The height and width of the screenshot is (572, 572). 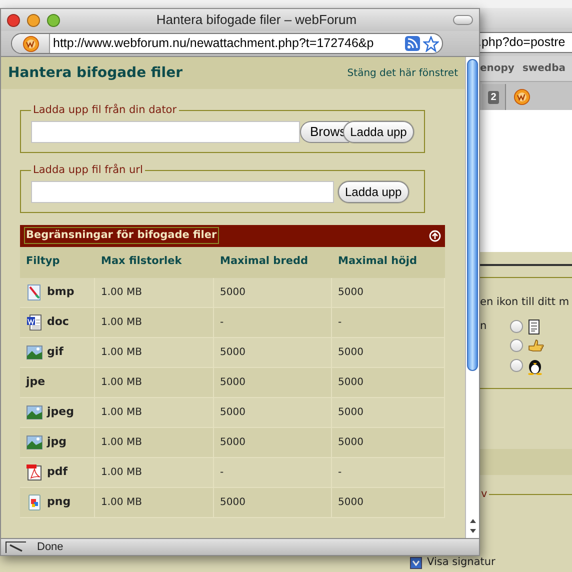 What do you see at coordinates (57, 293) in the screenshot?
I see `table-cell: bmp` at bounding box center [57, 293].